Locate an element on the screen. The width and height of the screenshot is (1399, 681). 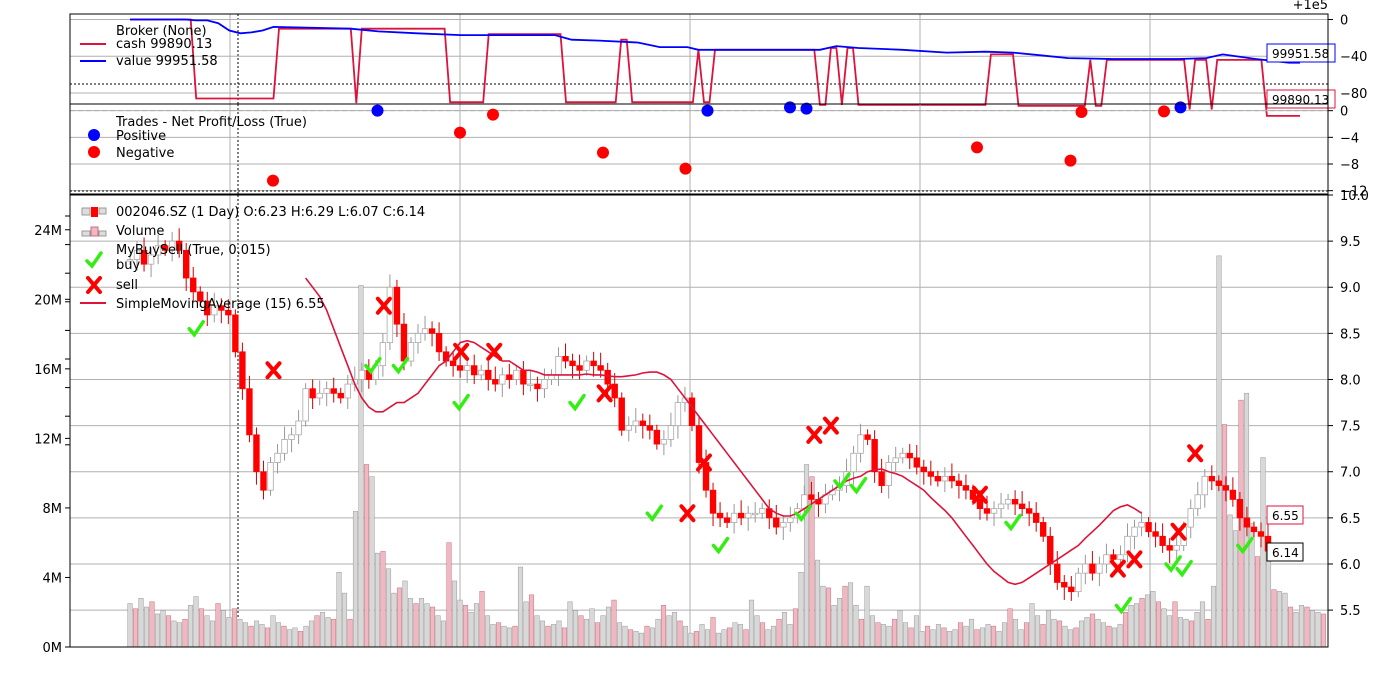
price-tick-label: 8.5 is located at coordinates (1350, 334).